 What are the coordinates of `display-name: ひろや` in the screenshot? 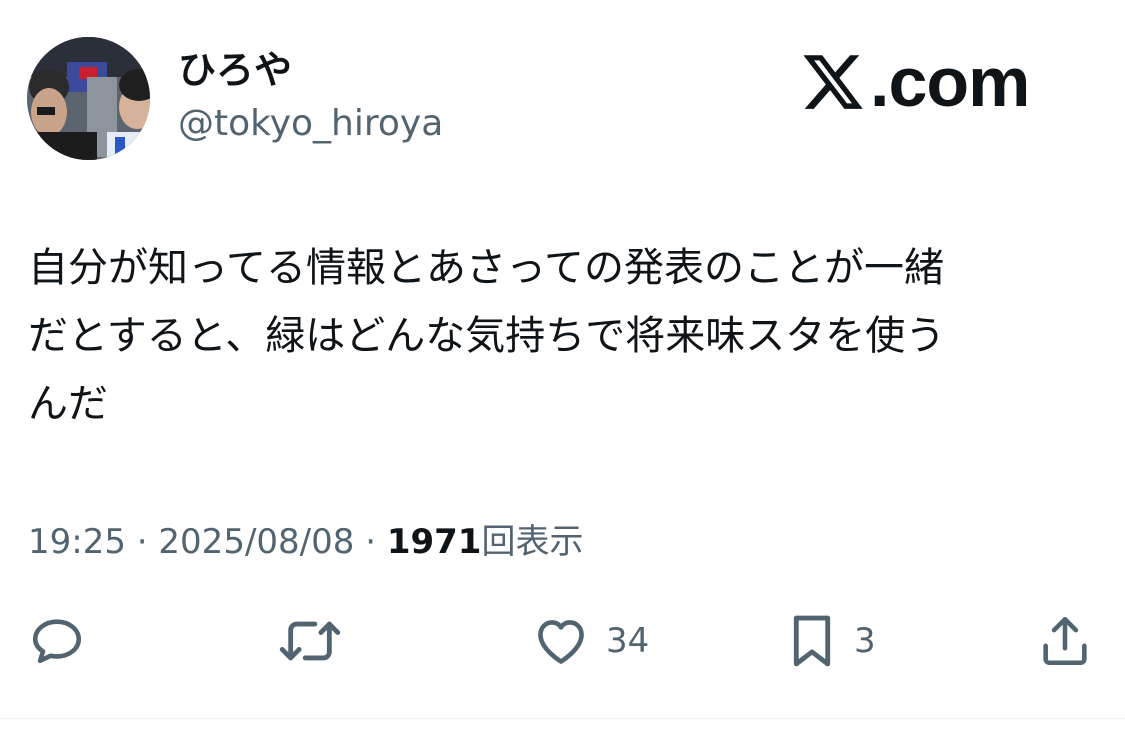 It's located at (235, 70).